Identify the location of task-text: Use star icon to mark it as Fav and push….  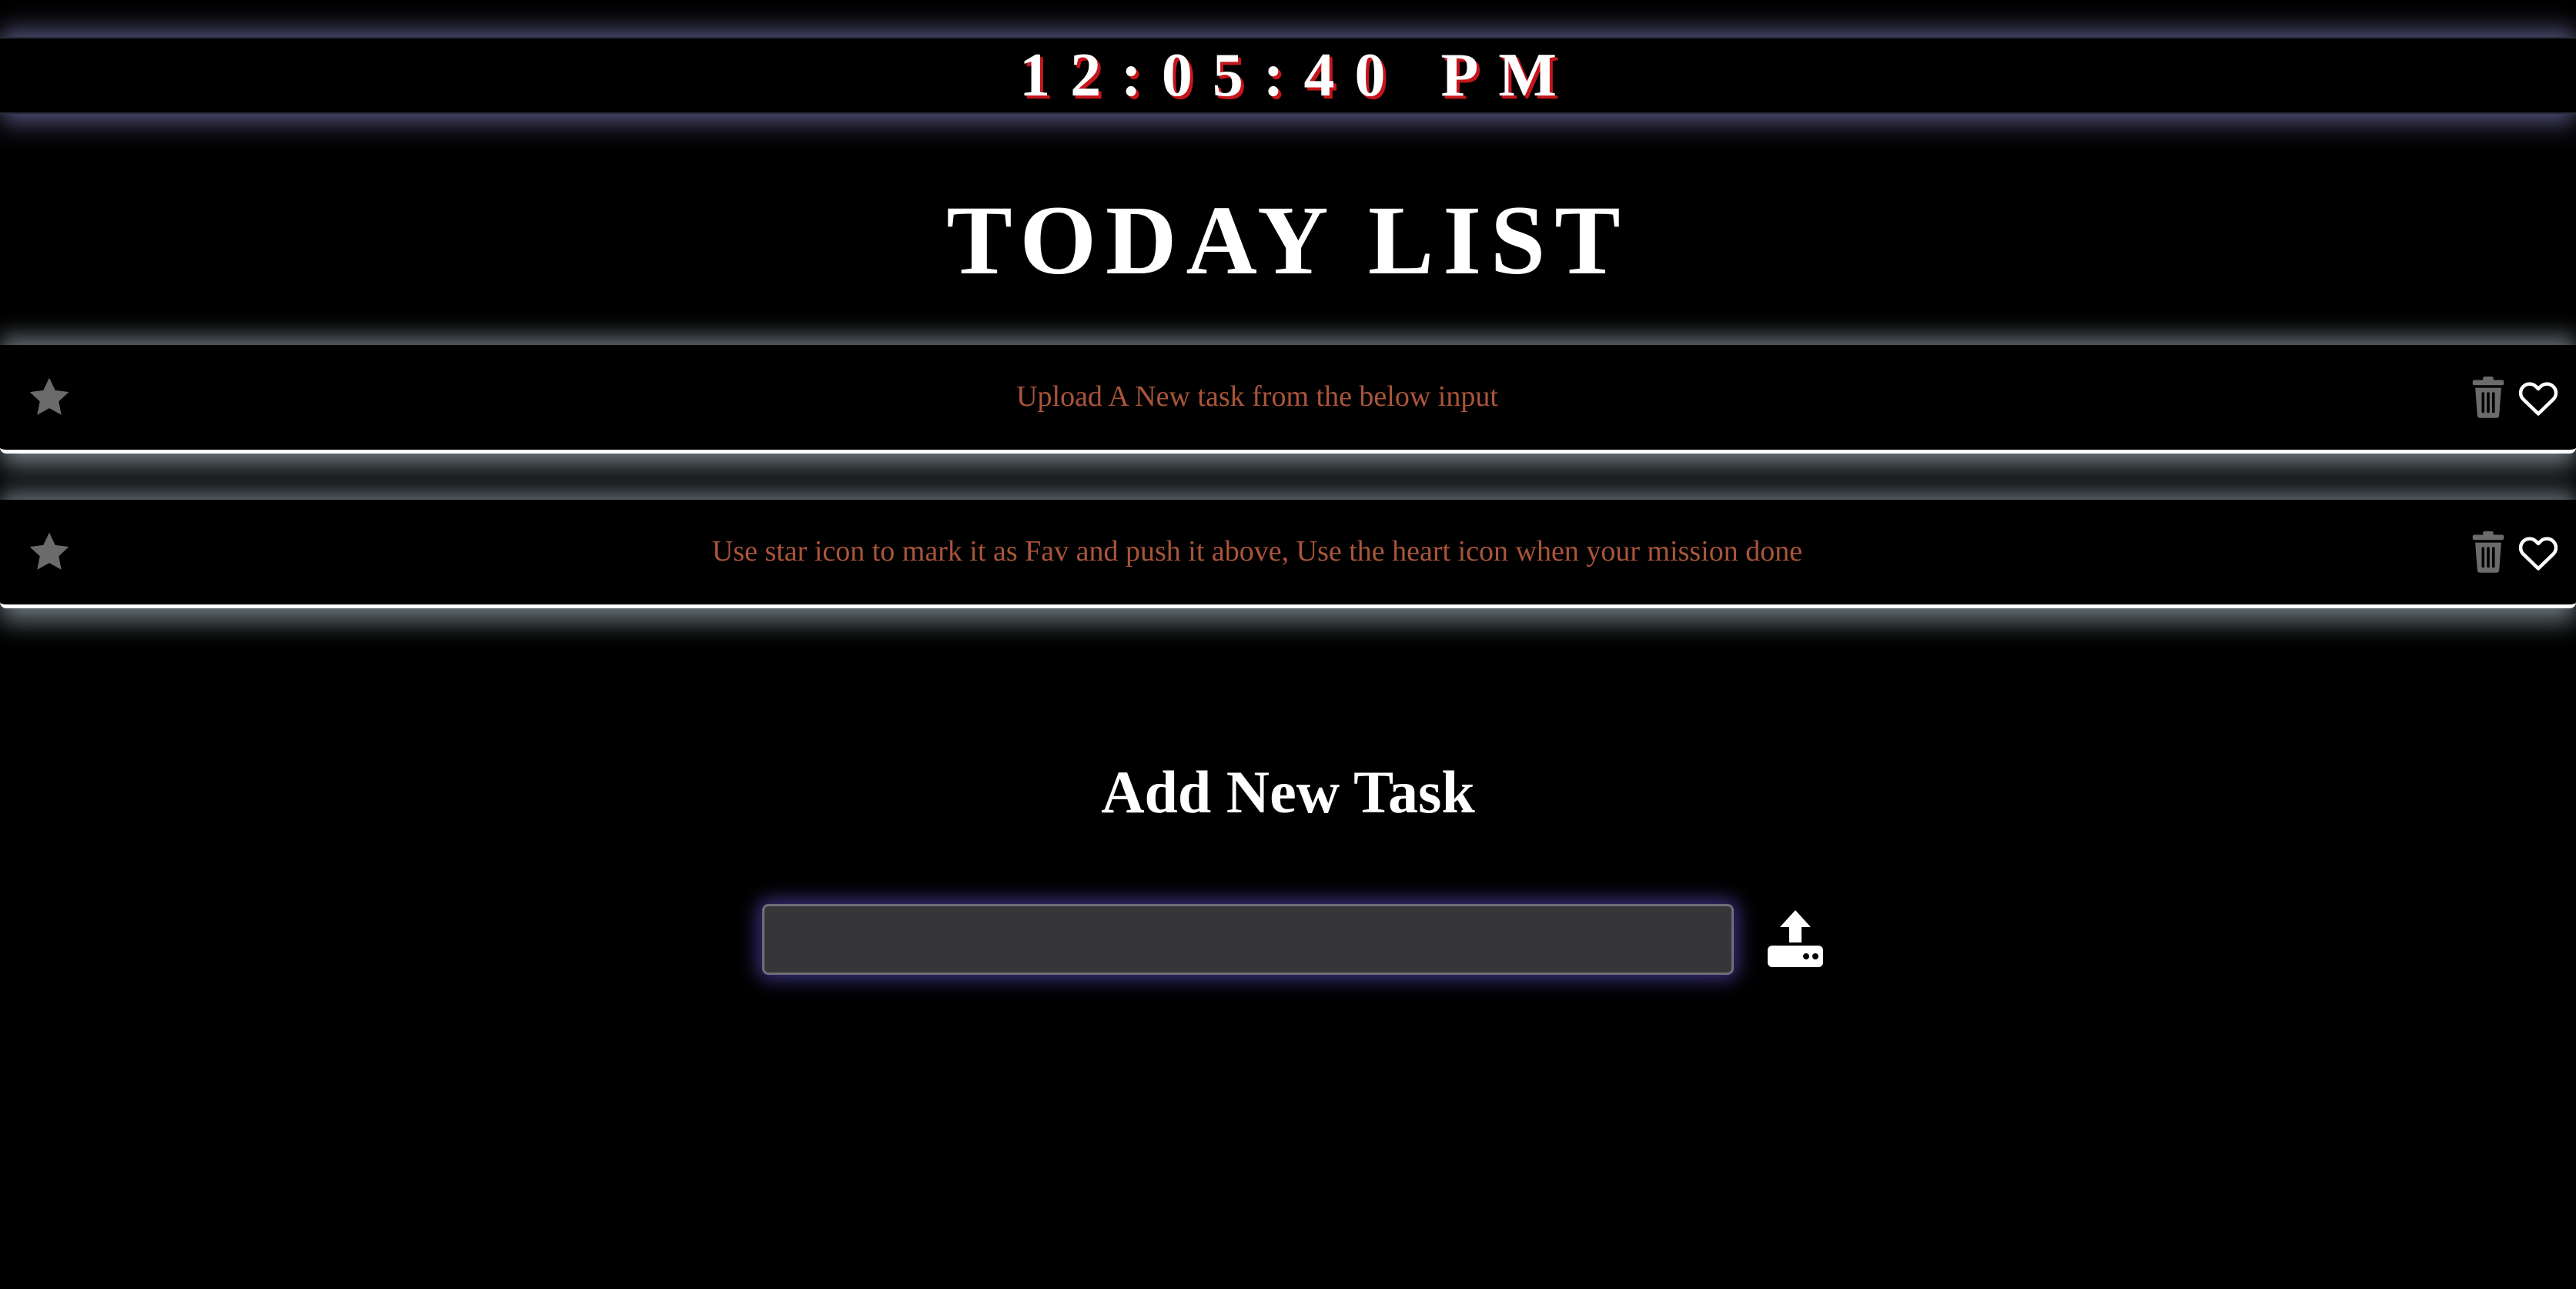
(1257, 552).